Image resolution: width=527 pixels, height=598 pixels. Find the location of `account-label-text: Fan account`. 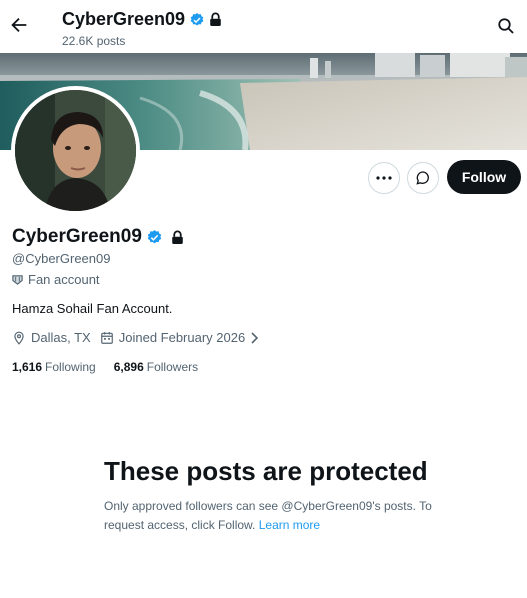

account-label-text: Fan account is located at coordinates (64, 279).